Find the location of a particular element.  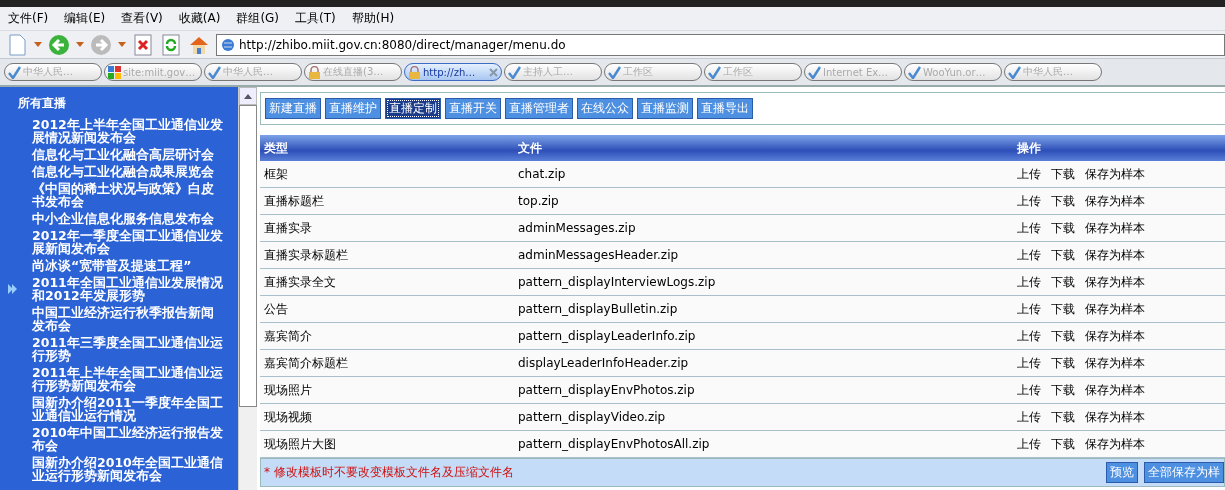

menu-item: 收藏(A) is located at coordinates (199, 18).